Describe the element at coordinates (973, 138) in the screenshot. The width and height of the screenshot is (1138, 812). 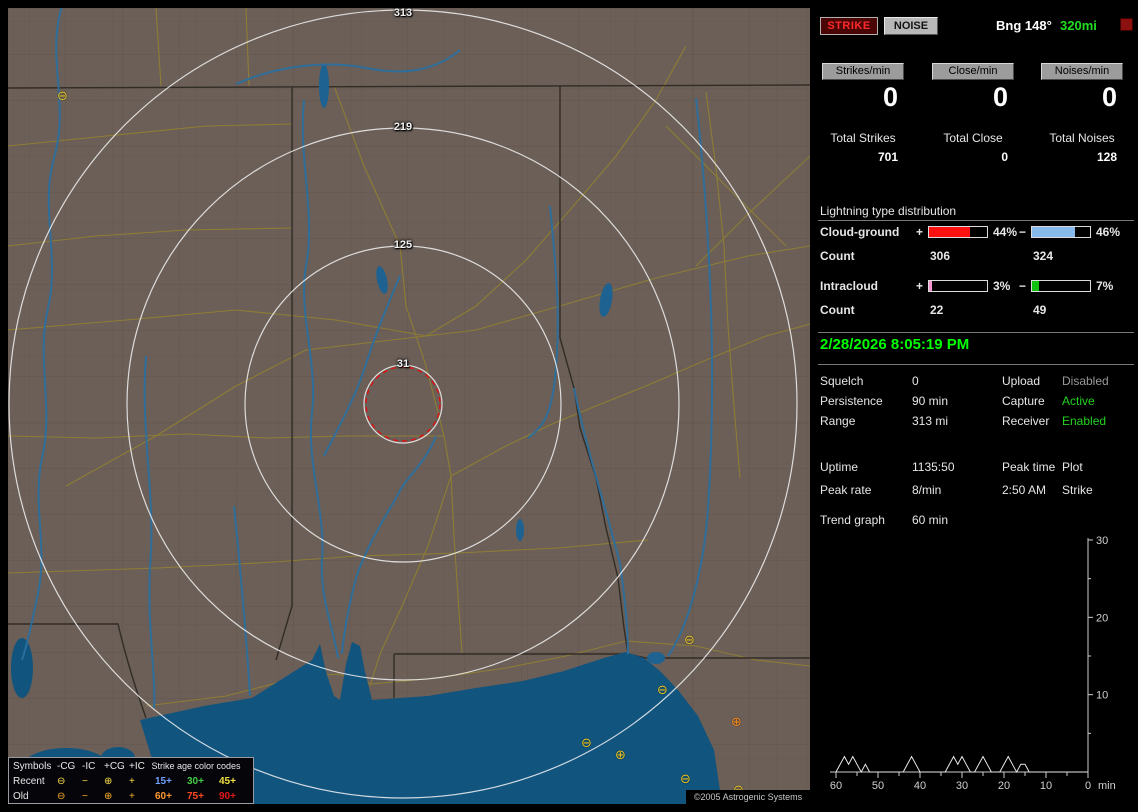
I see `total-close-label: Total Close` at that location.